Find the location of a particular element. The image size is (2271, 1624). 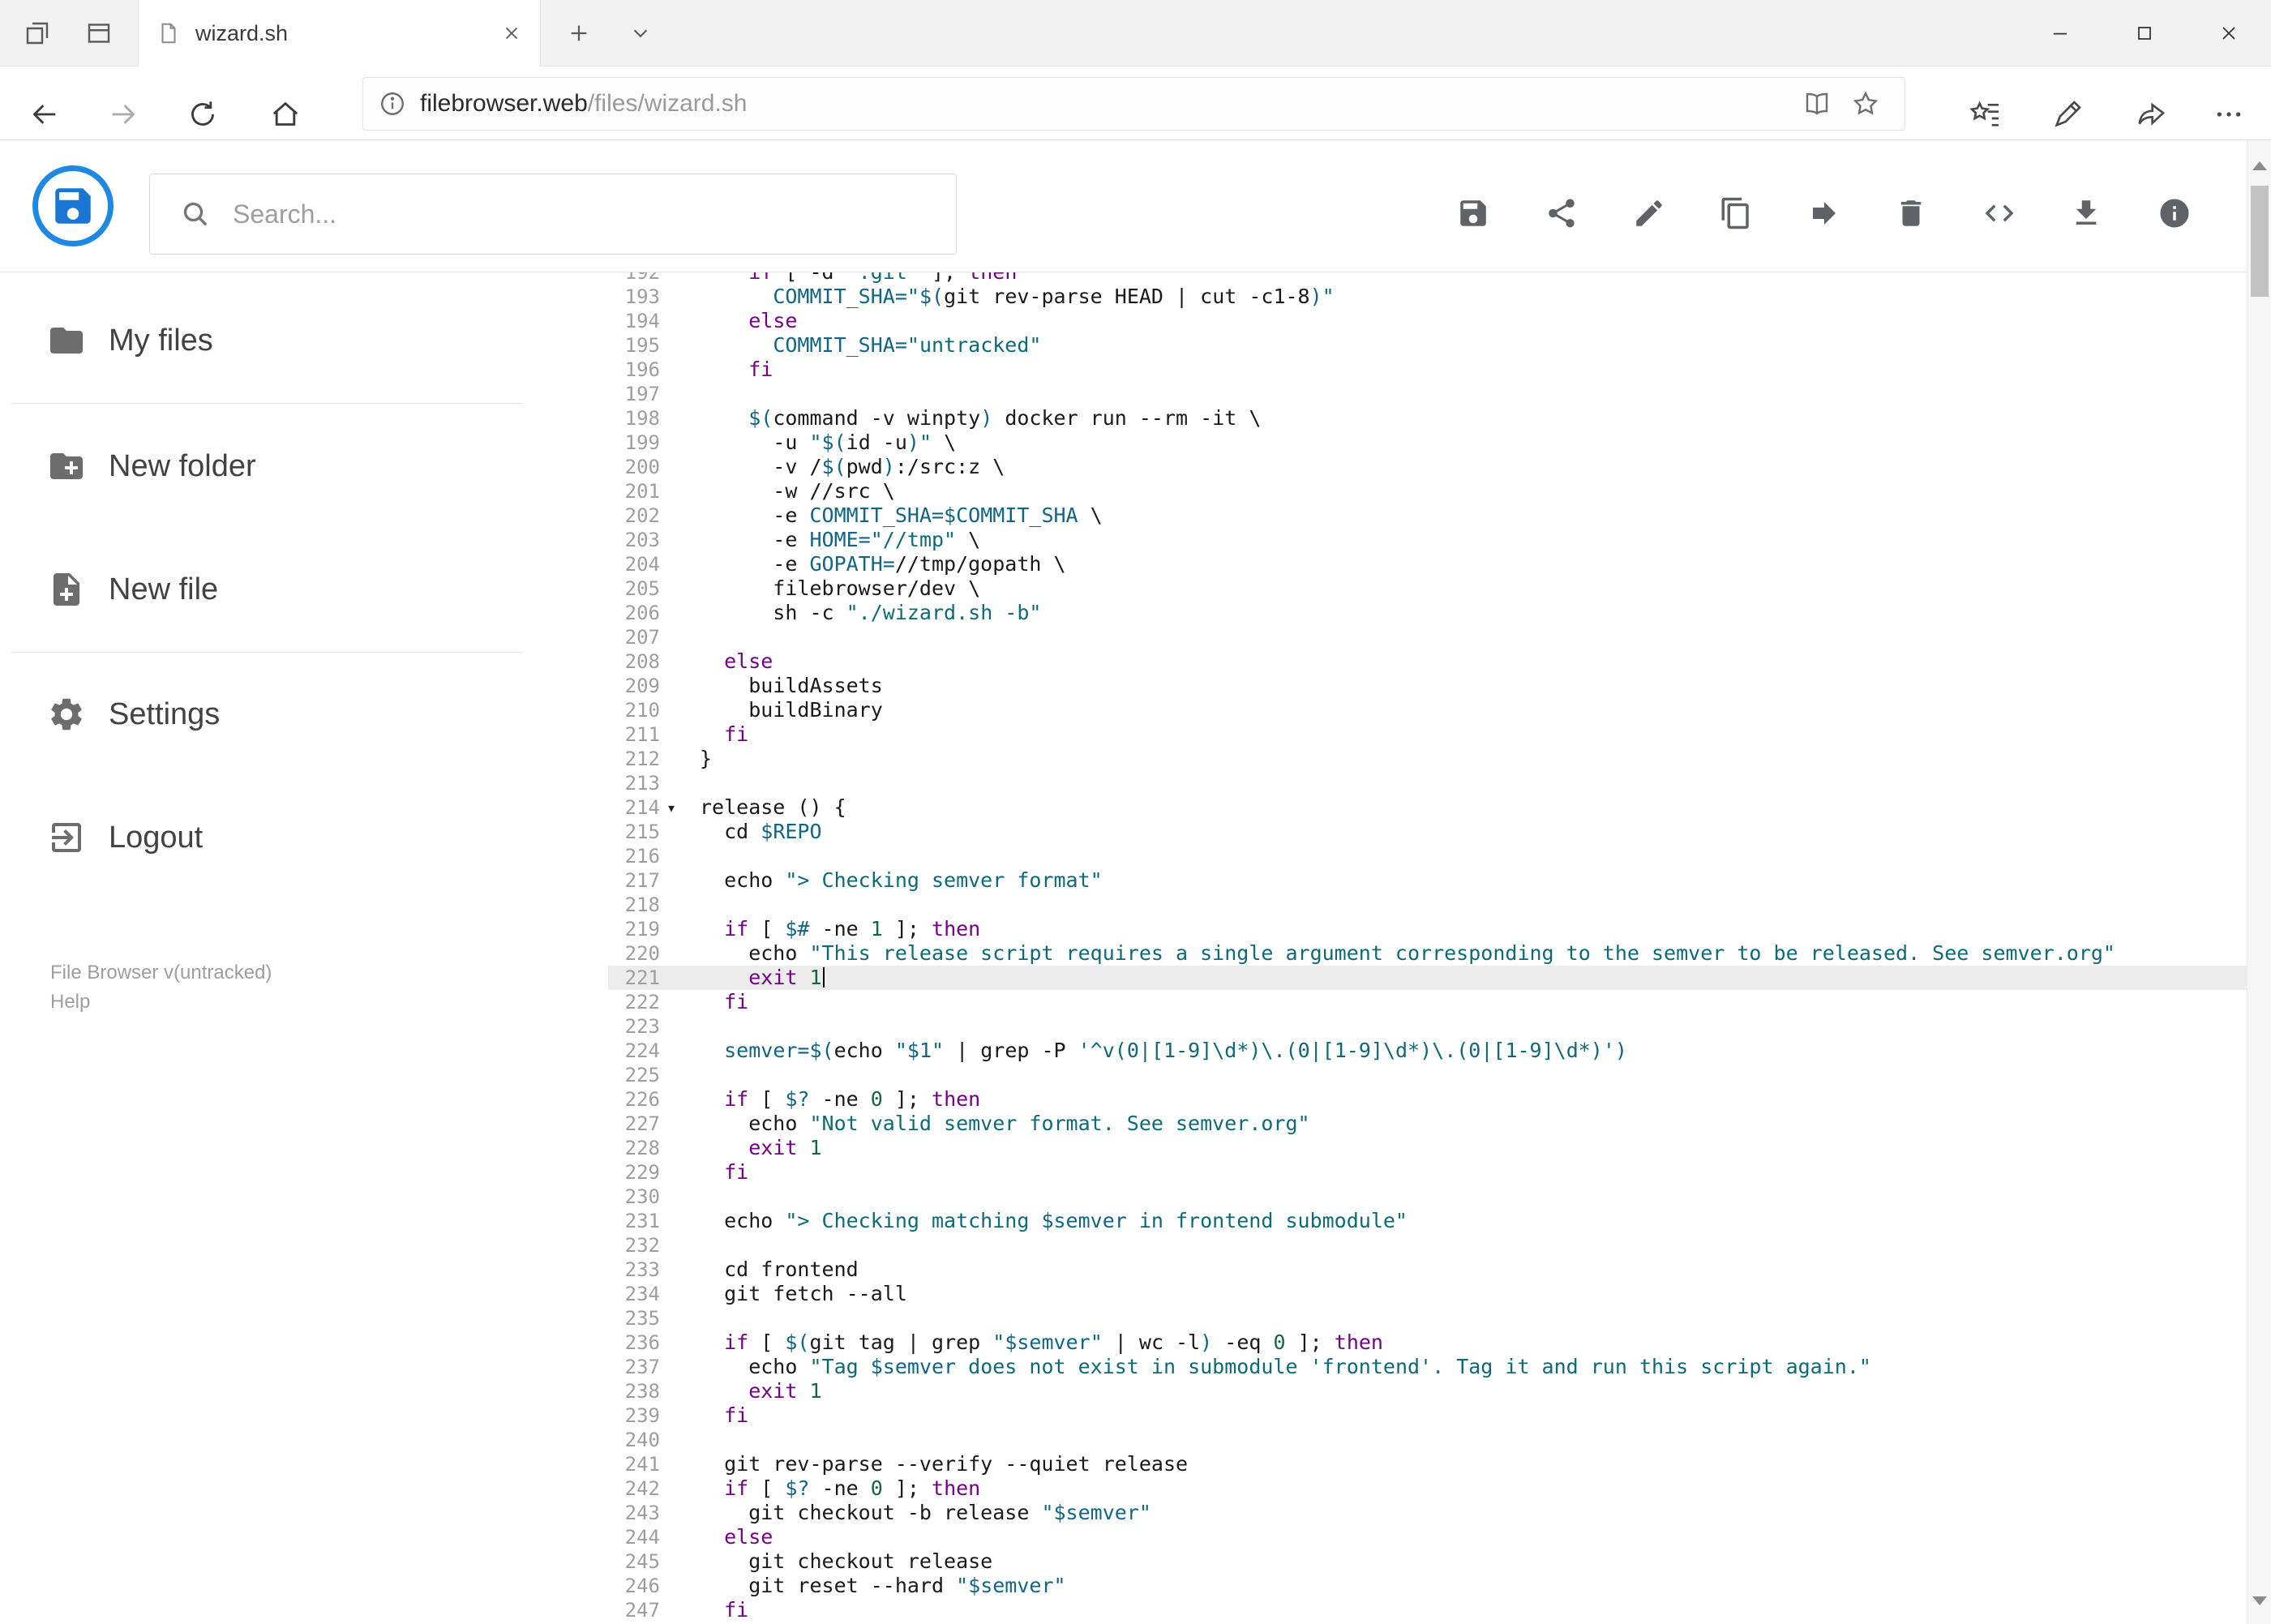

back-button is located at coordinates (45, 114).